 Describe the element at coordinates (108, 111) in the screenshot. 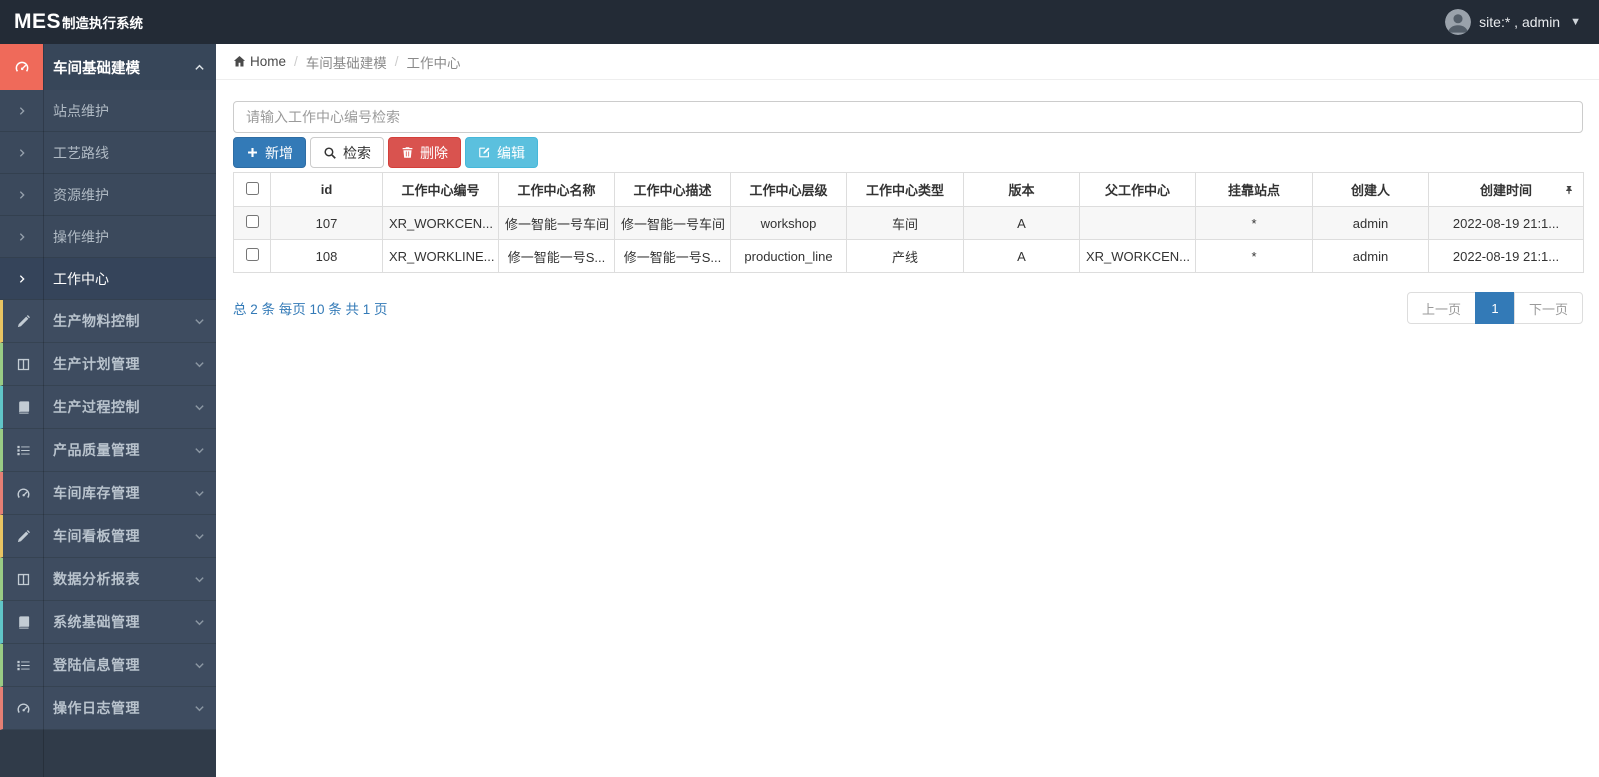

I see `sidebar-subitem-station-maintenance: 站点维护` at that location.